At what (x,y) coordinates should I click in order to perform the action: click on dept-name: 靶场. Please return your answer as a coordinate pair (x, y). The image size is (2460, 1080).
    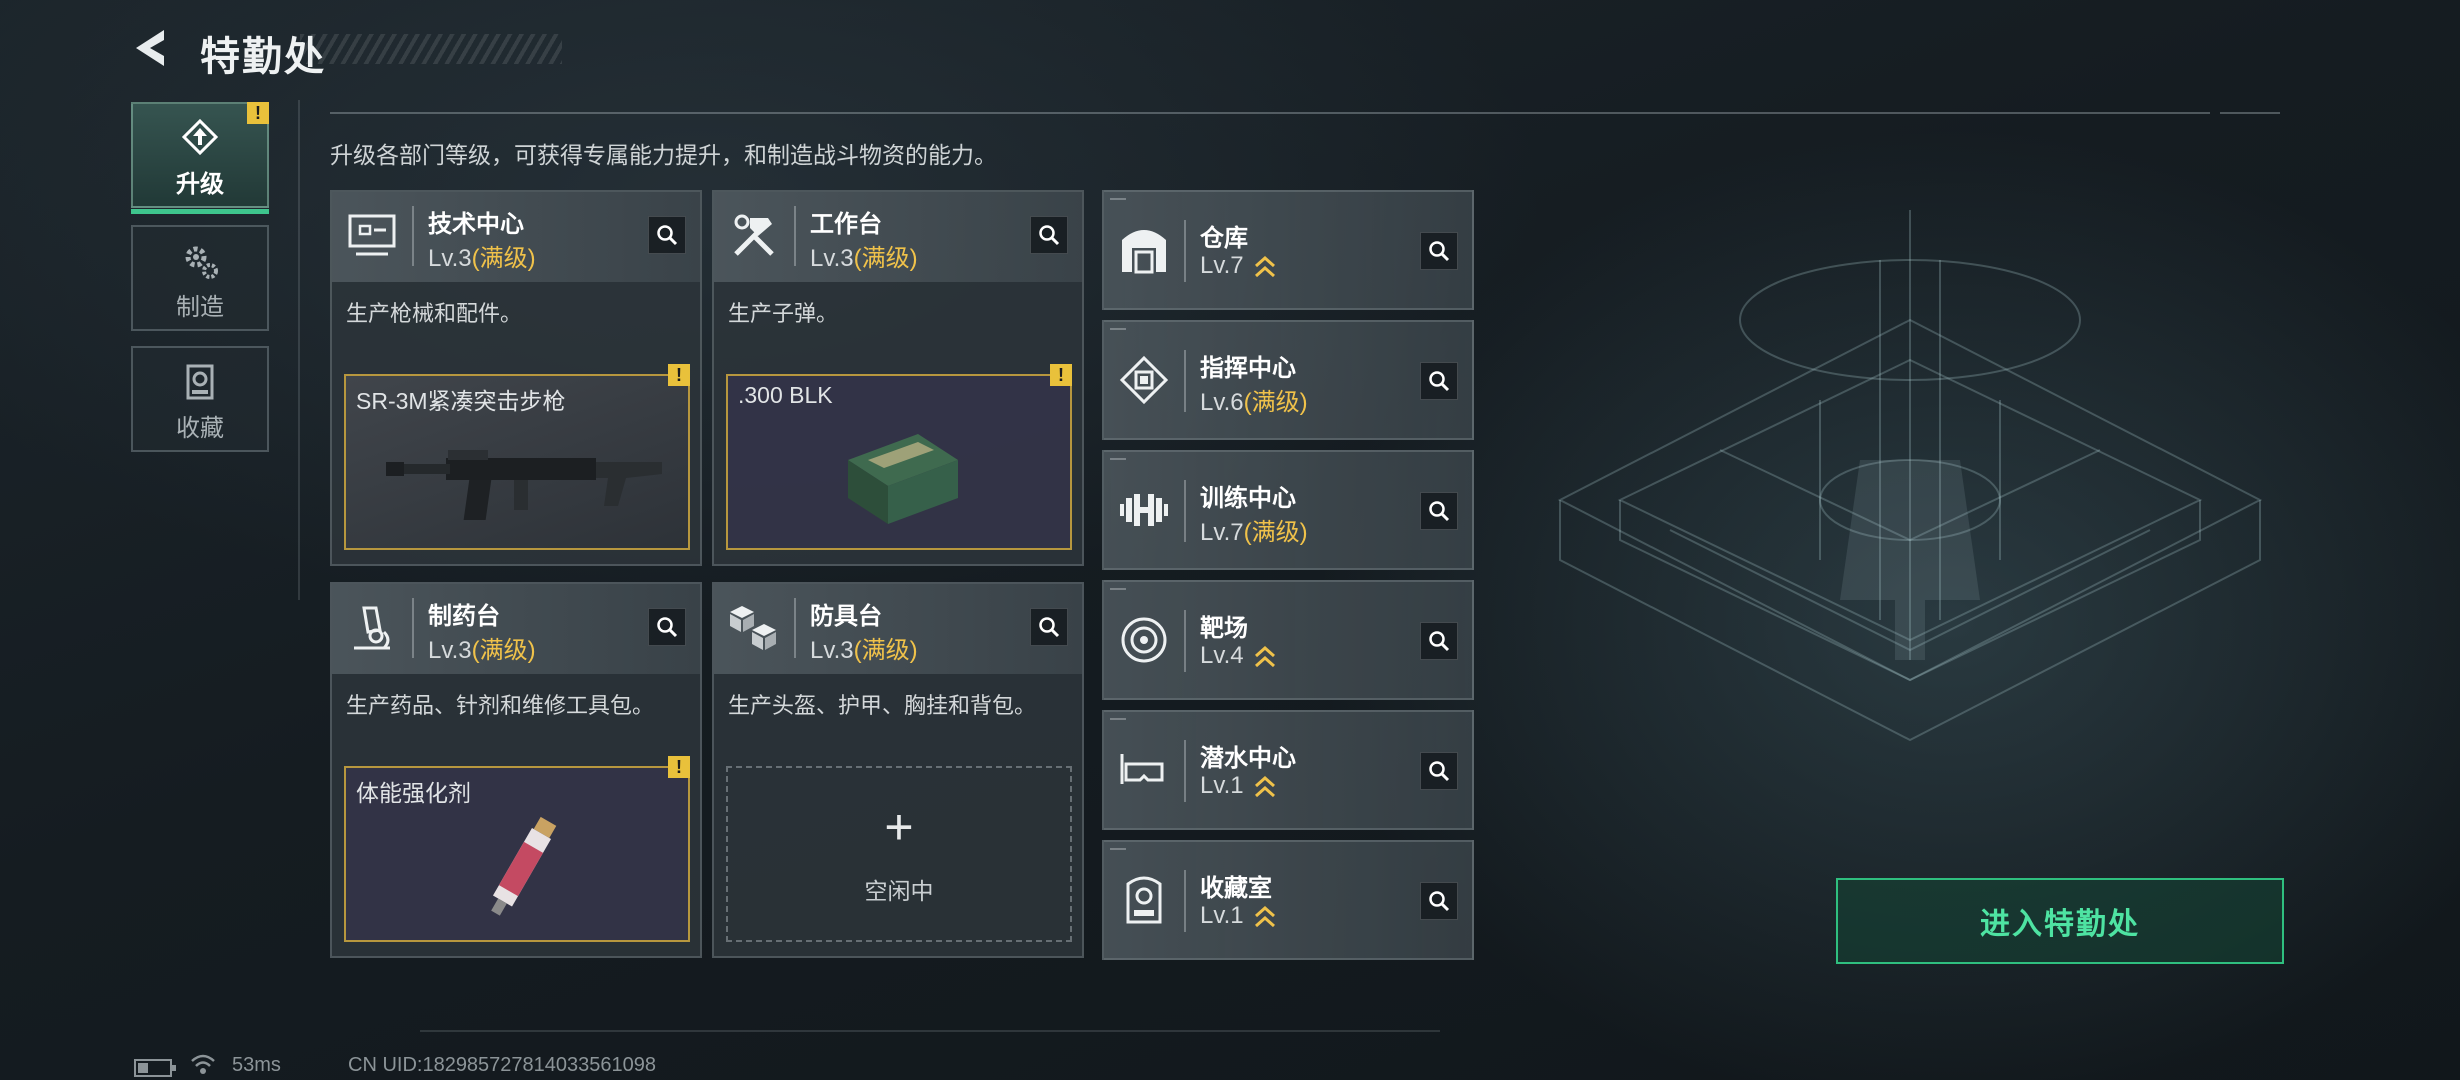
    Looking at the image, I should click on (1224, 628).